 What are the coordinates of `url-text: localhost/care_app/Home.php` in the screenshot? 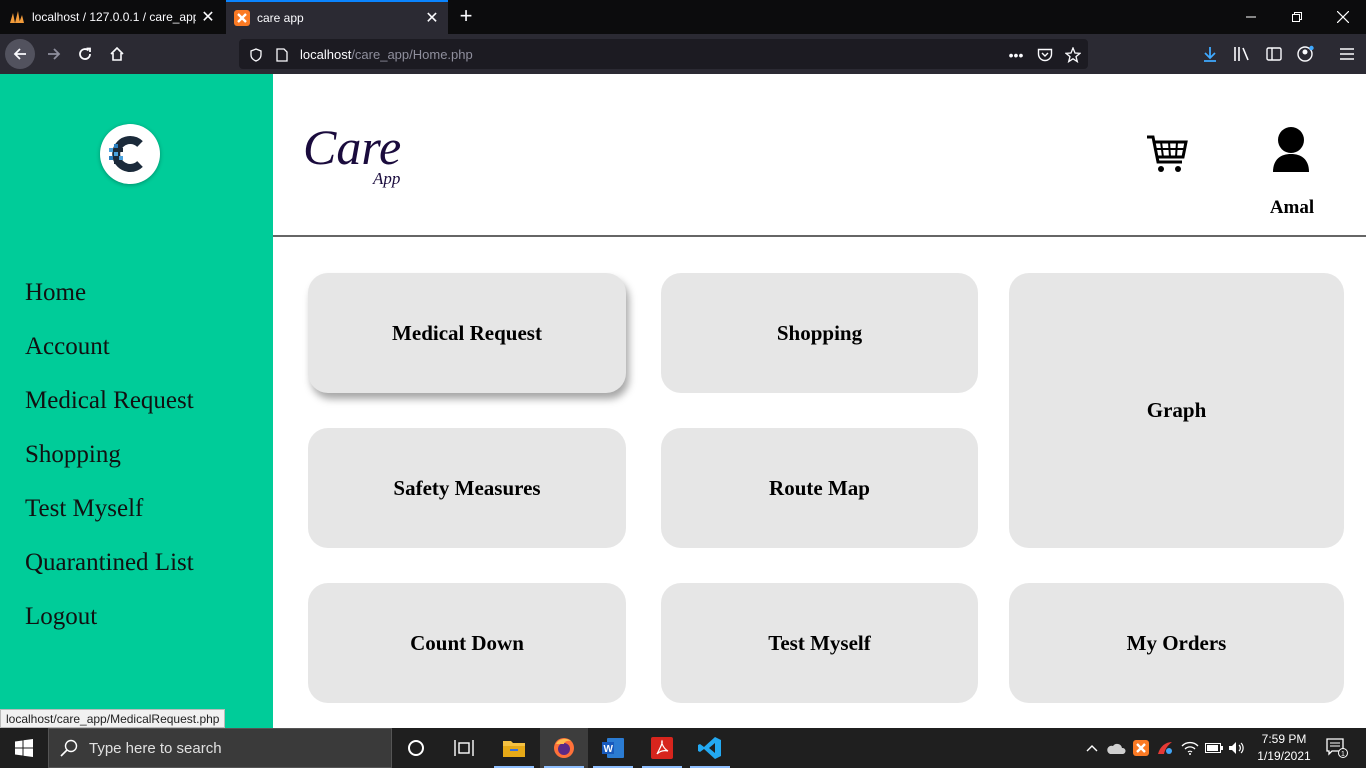 It's located at (386, 54).